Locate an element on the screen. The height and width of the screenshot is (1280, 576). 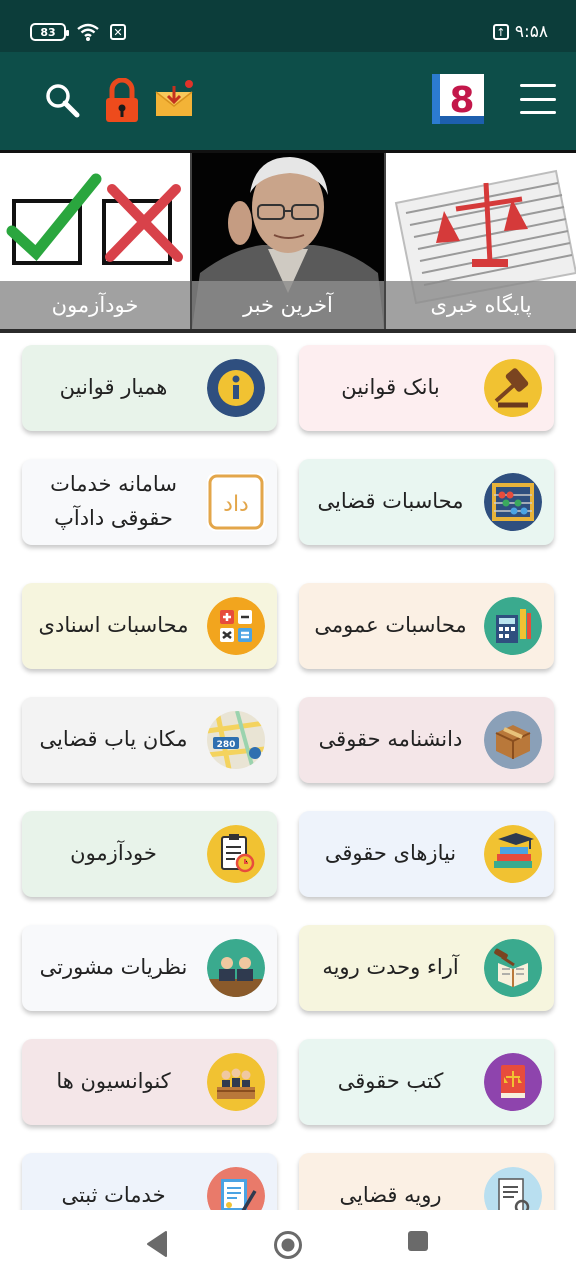
card-label: دانشنامه حقوقی is located at coordinates (390, 739).